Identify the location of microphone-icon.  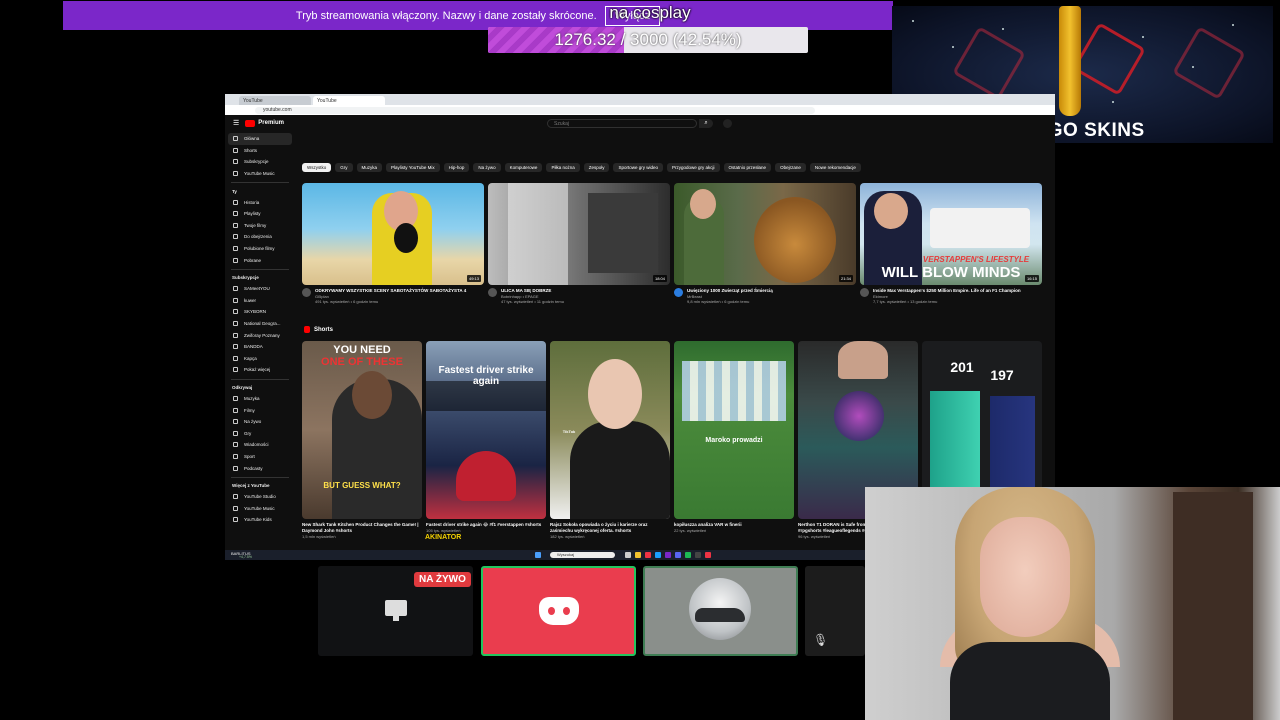
(727, 123).